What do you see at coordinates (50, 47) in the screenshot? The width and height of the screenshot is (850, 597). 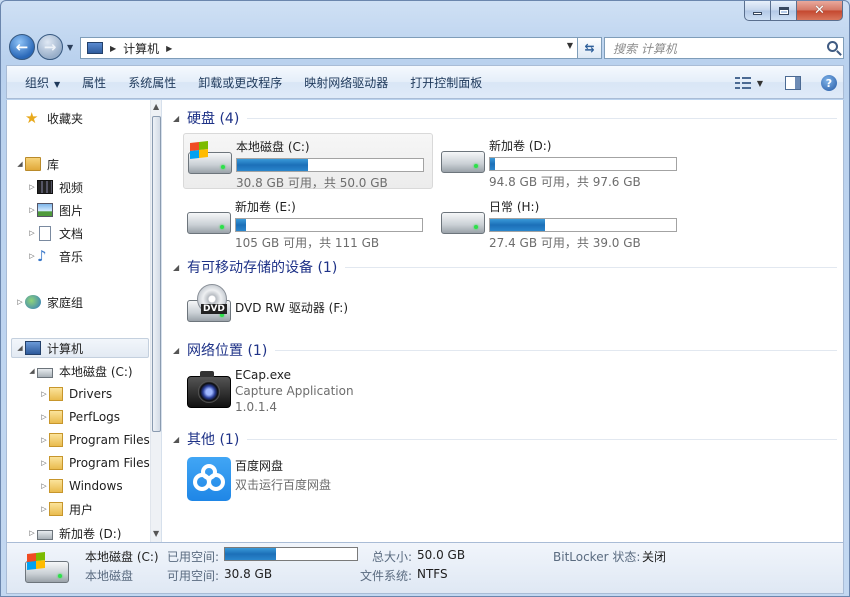 I see `forward-button: →` at bounding box center [50, 47].